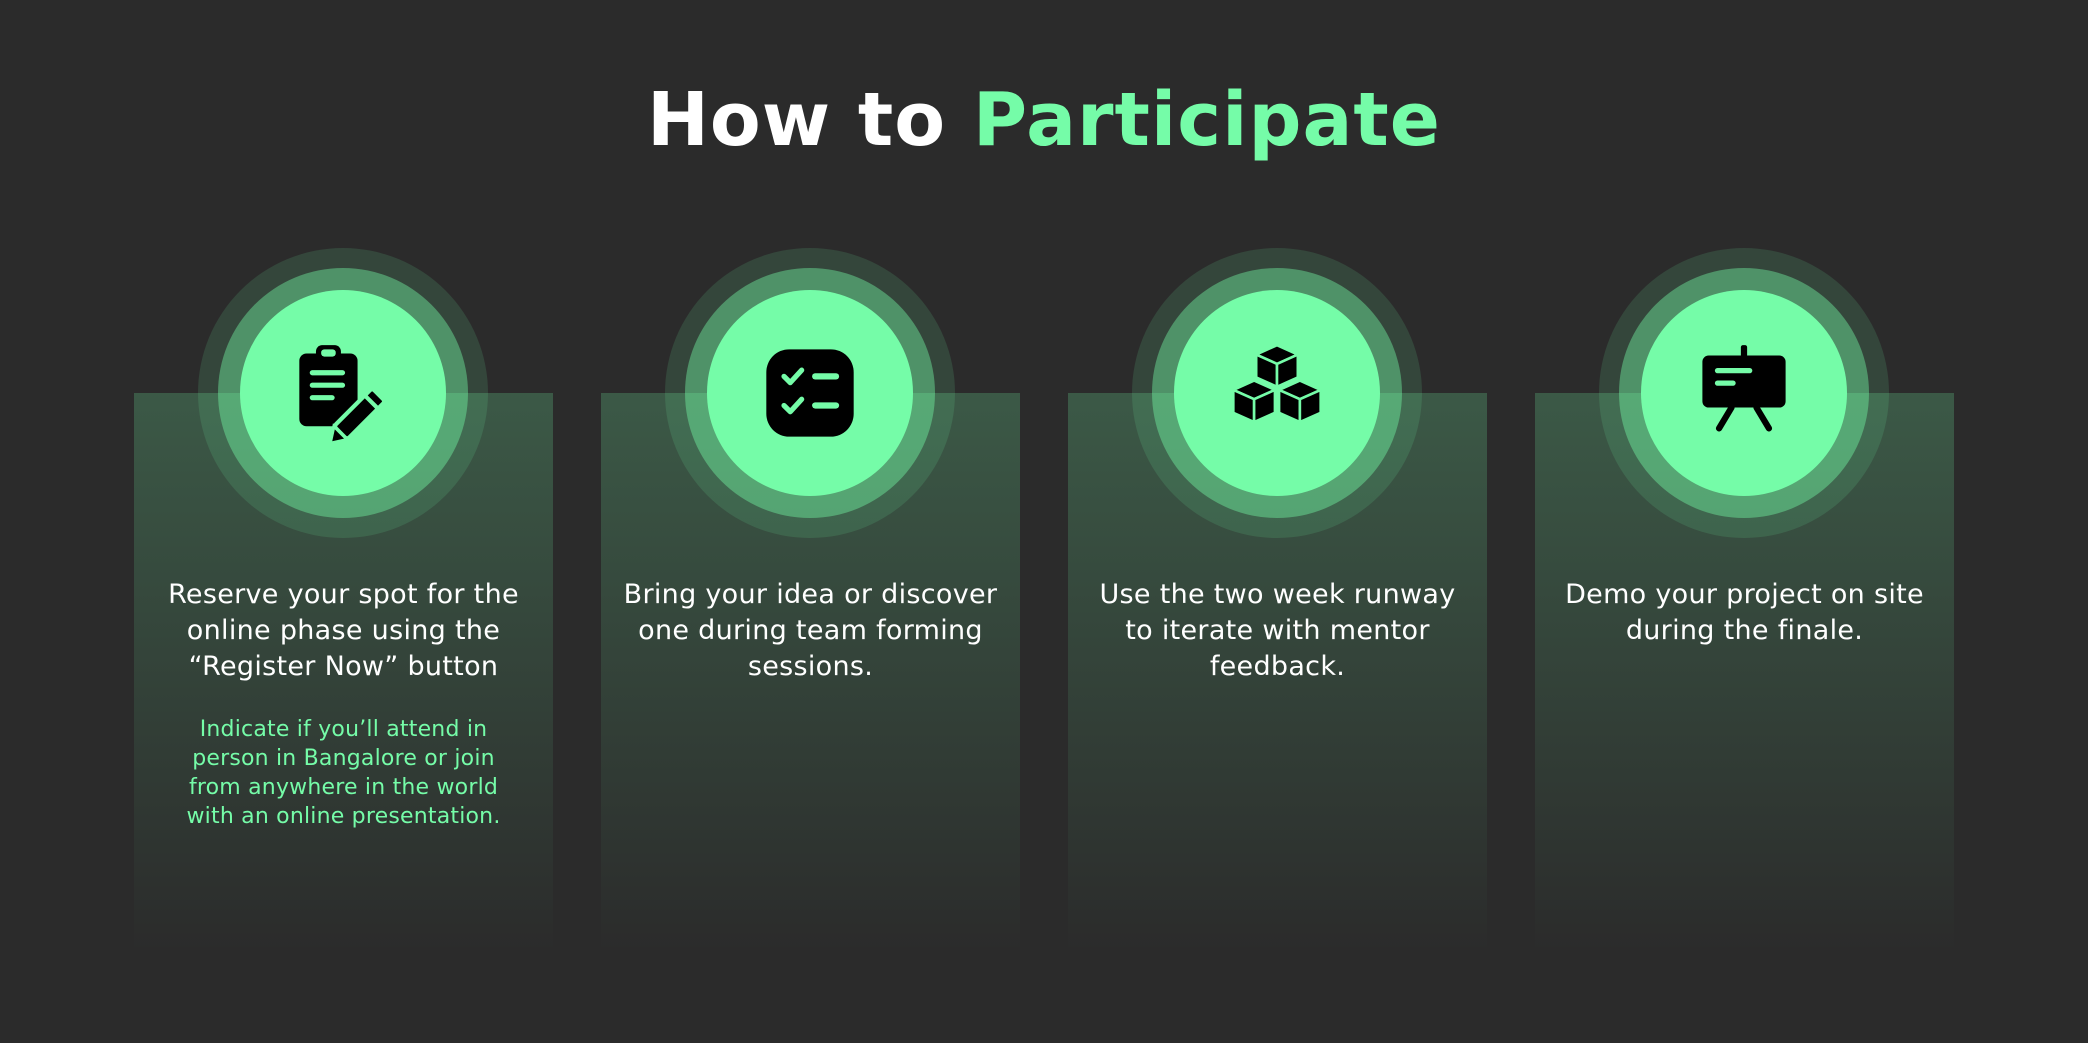  I want to click on title-prefix: How to, so click(797, 120).